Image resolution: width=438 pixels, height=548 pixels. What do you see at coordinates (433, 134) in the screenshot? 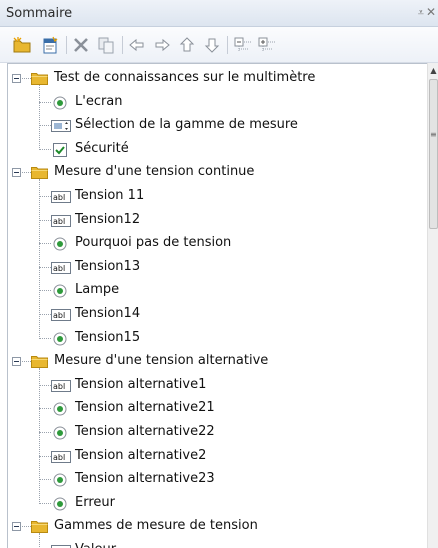
I see `scrollbar-grip: ≡` at bounding box center [433, 134].